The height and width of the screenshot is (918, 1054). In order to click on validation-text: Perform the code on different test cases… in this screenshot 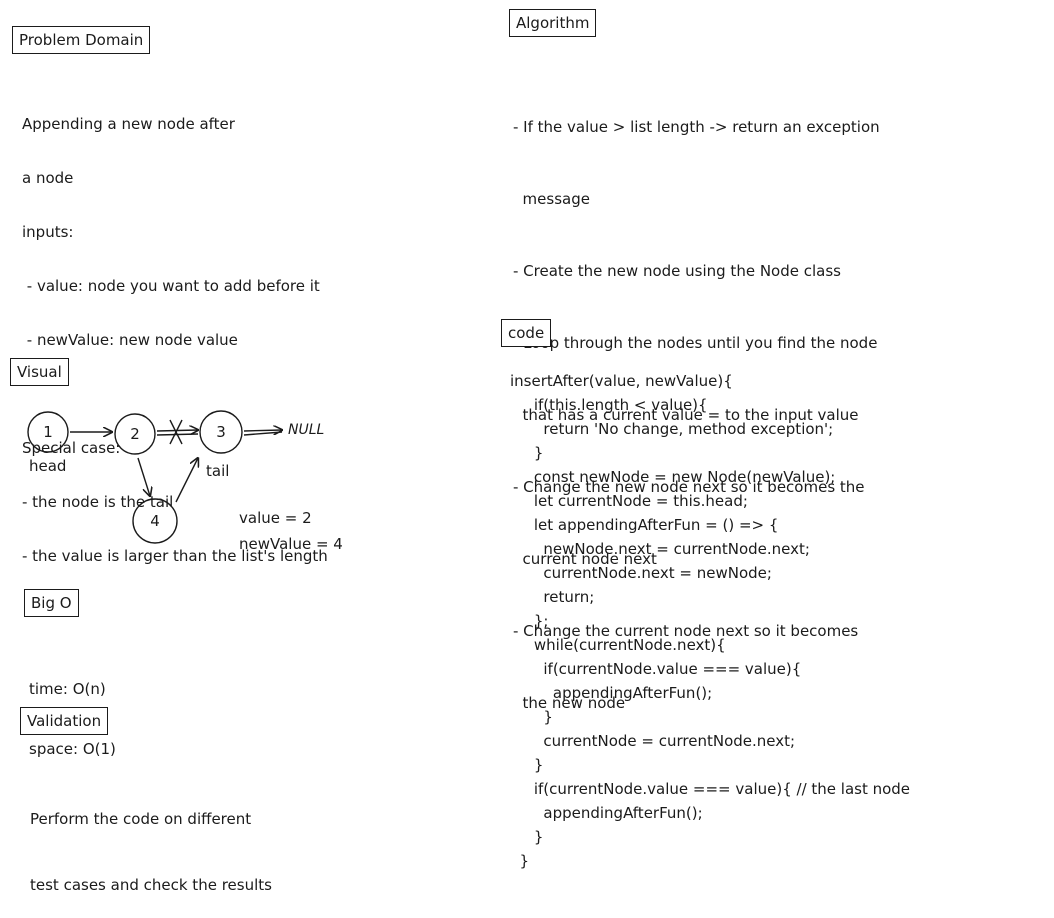, I will do `click(151, 841)`.